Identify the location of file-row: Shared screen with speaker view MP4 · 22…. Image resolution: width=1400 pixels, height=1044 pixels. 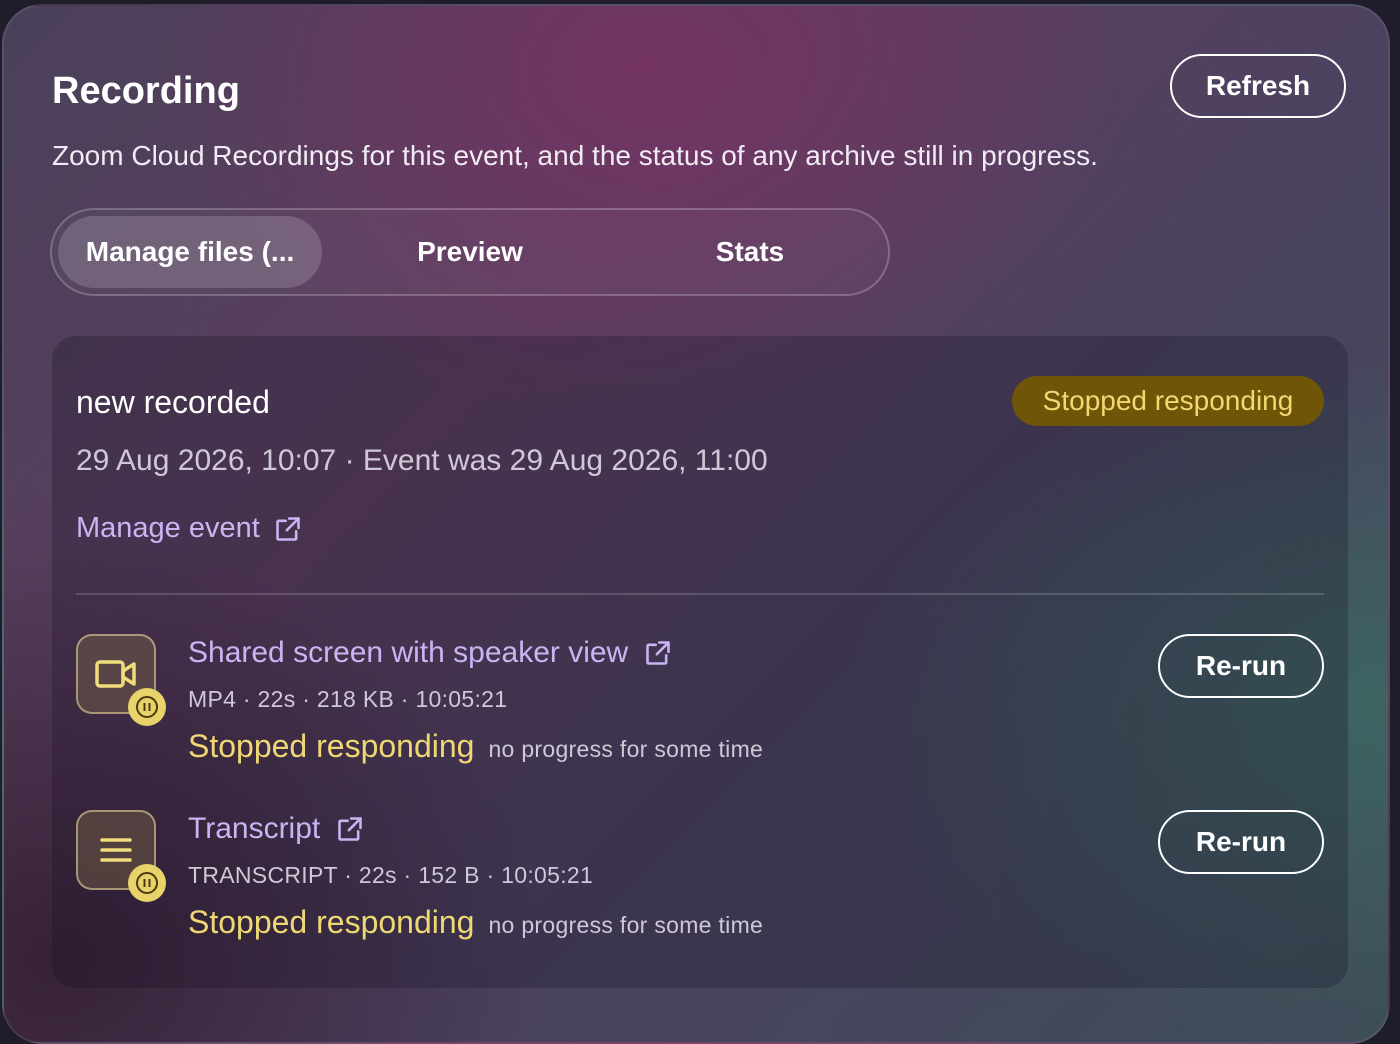
(700, 704).